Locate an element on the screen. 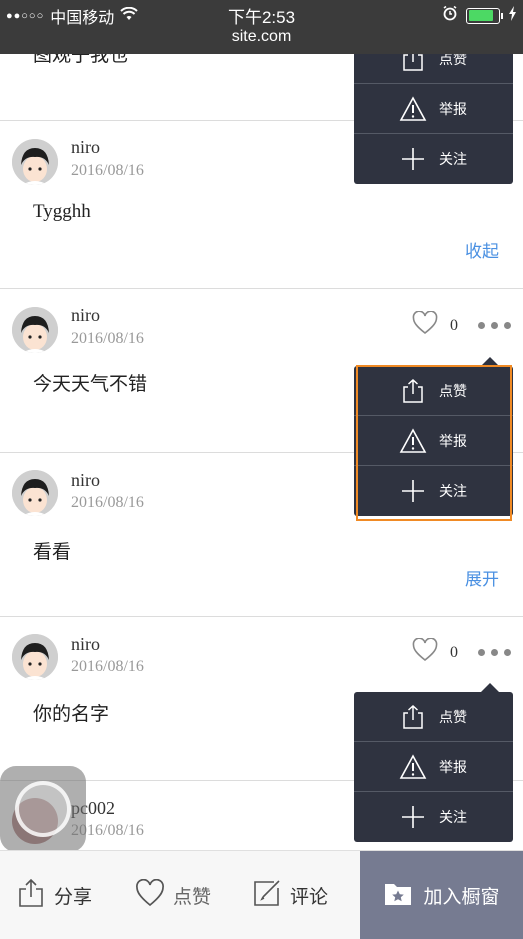 The width and height of the screenshot is (523, 939). post-content: Tygghh is located at coordinates (62, 211).